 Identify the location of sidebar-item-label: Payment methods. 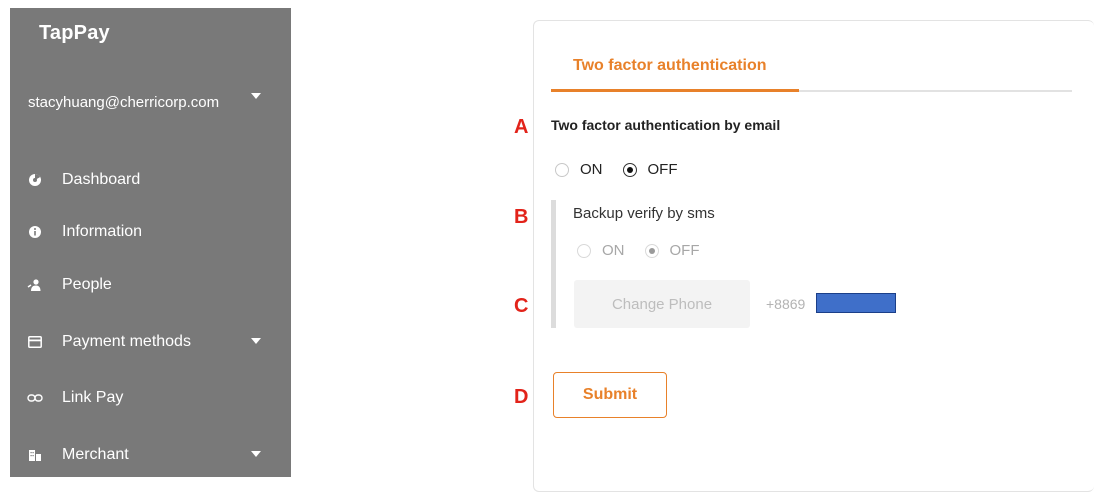
(126, 341).